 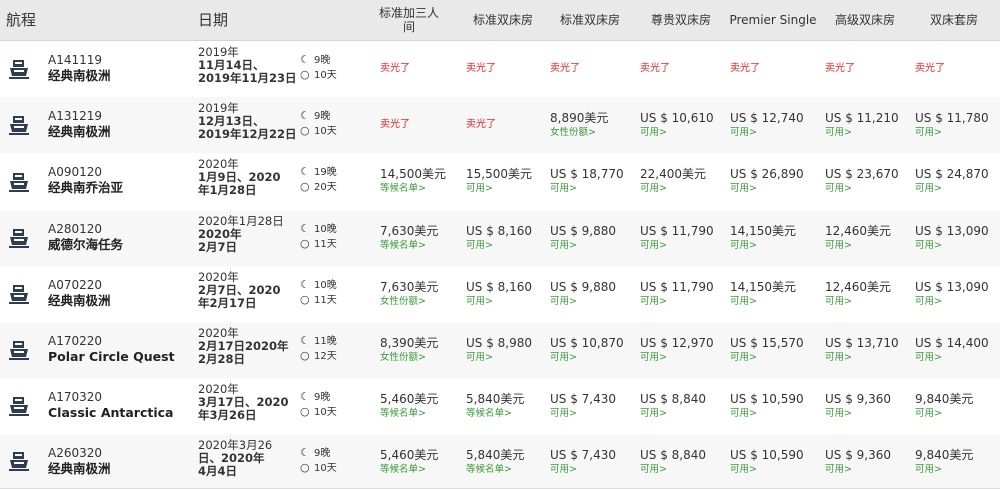 What do you see at coordinates (409, 343) in the screenshot?
I see `cabin-price: 8,390美元` at bounding box center [409, 343].